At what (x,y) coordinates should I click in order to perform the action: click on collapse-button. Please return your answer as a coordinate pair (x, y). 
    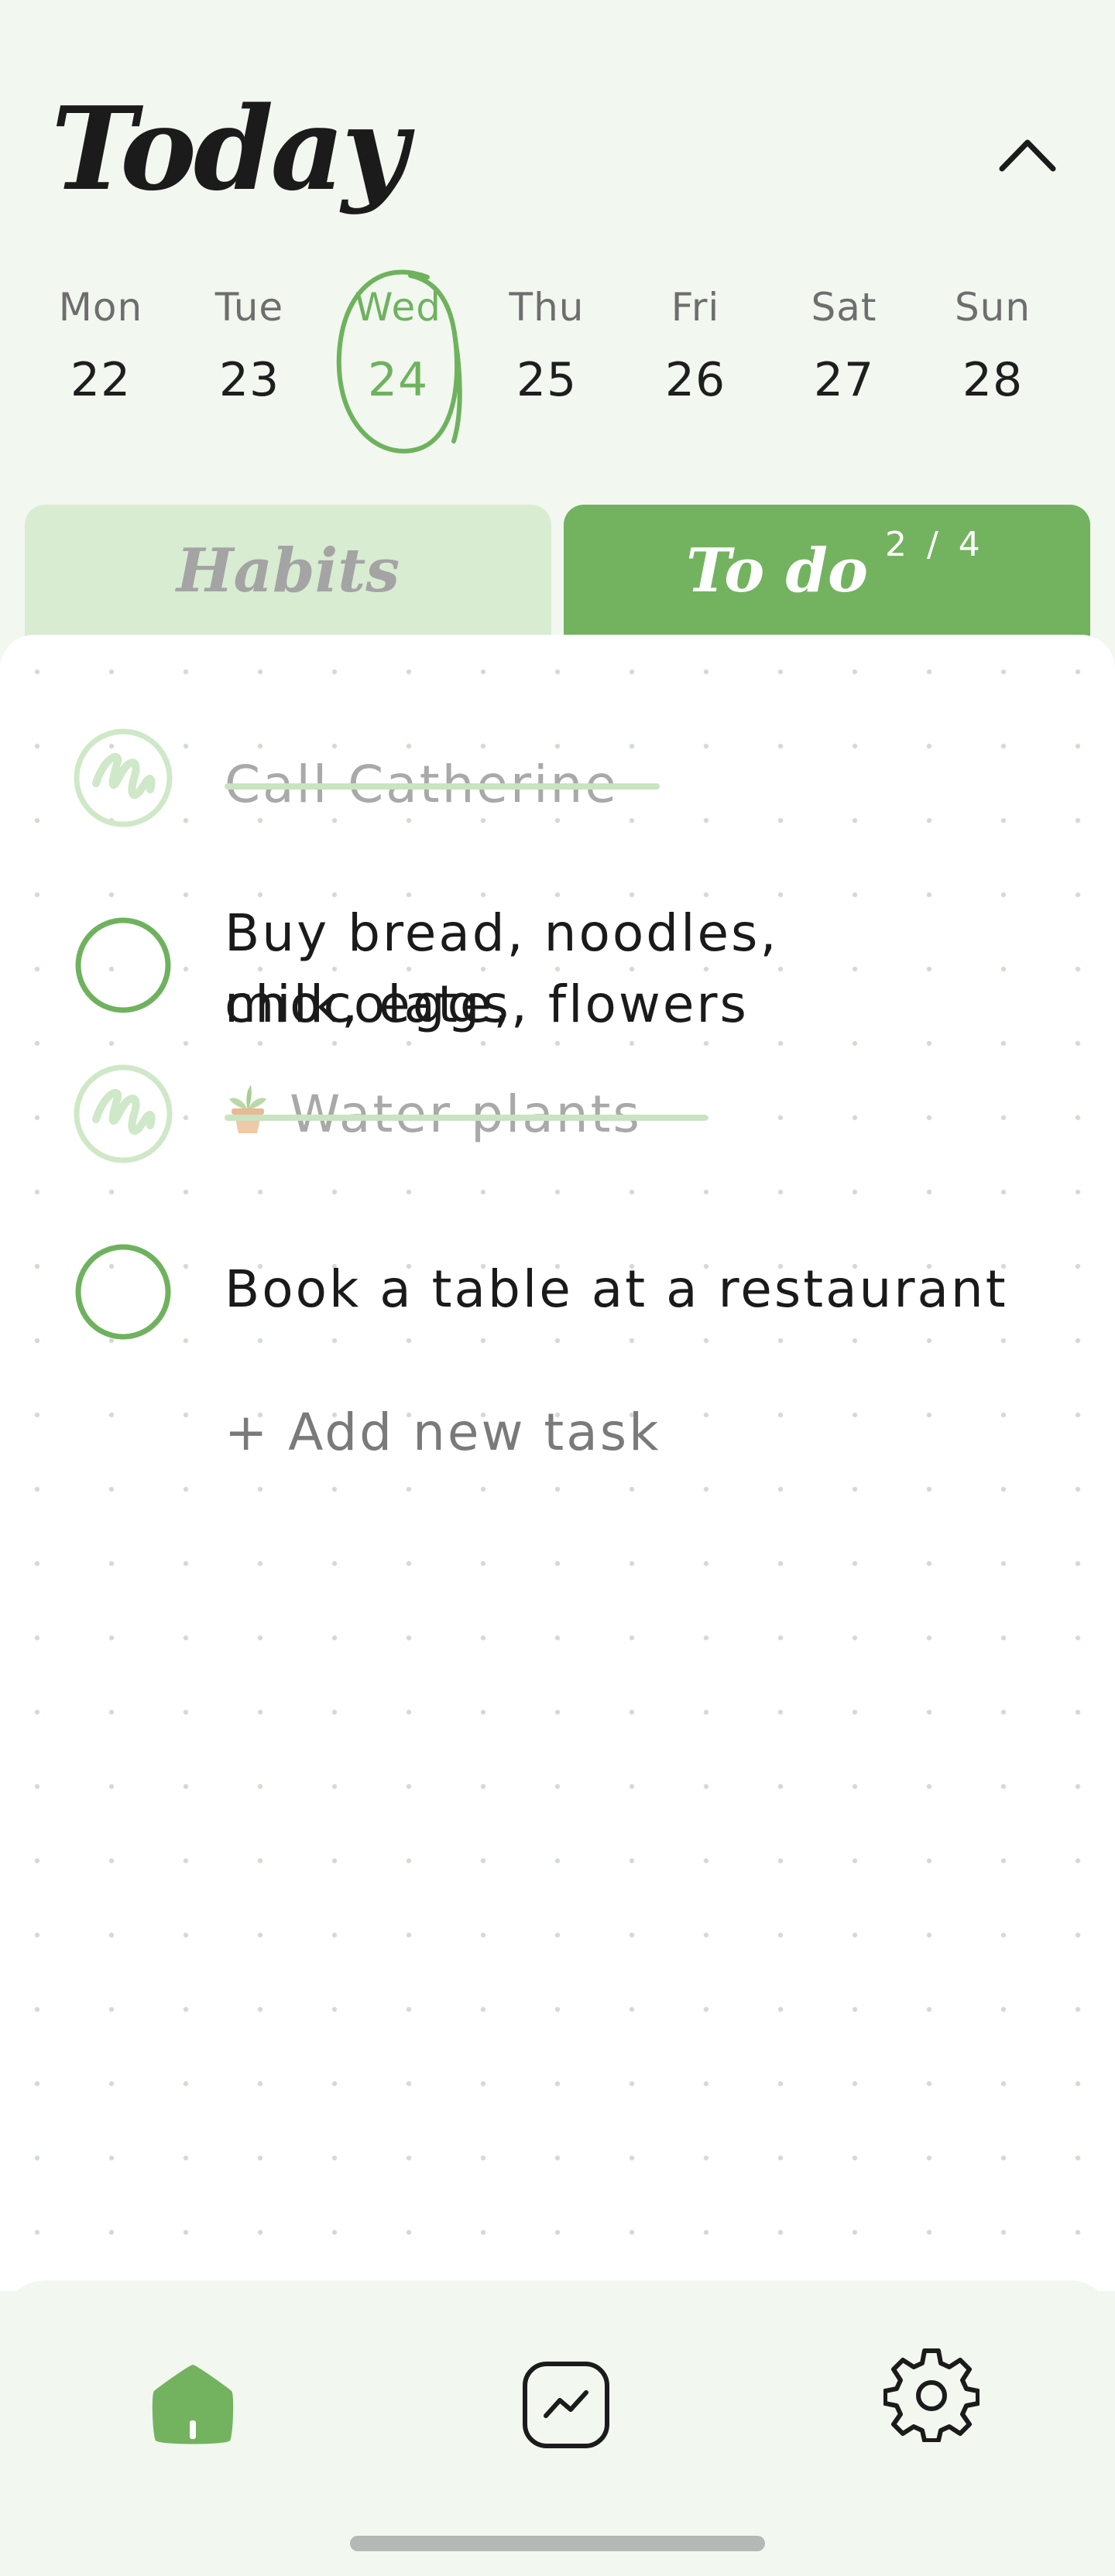
    Looking at the image, I should click on (1027, 155).